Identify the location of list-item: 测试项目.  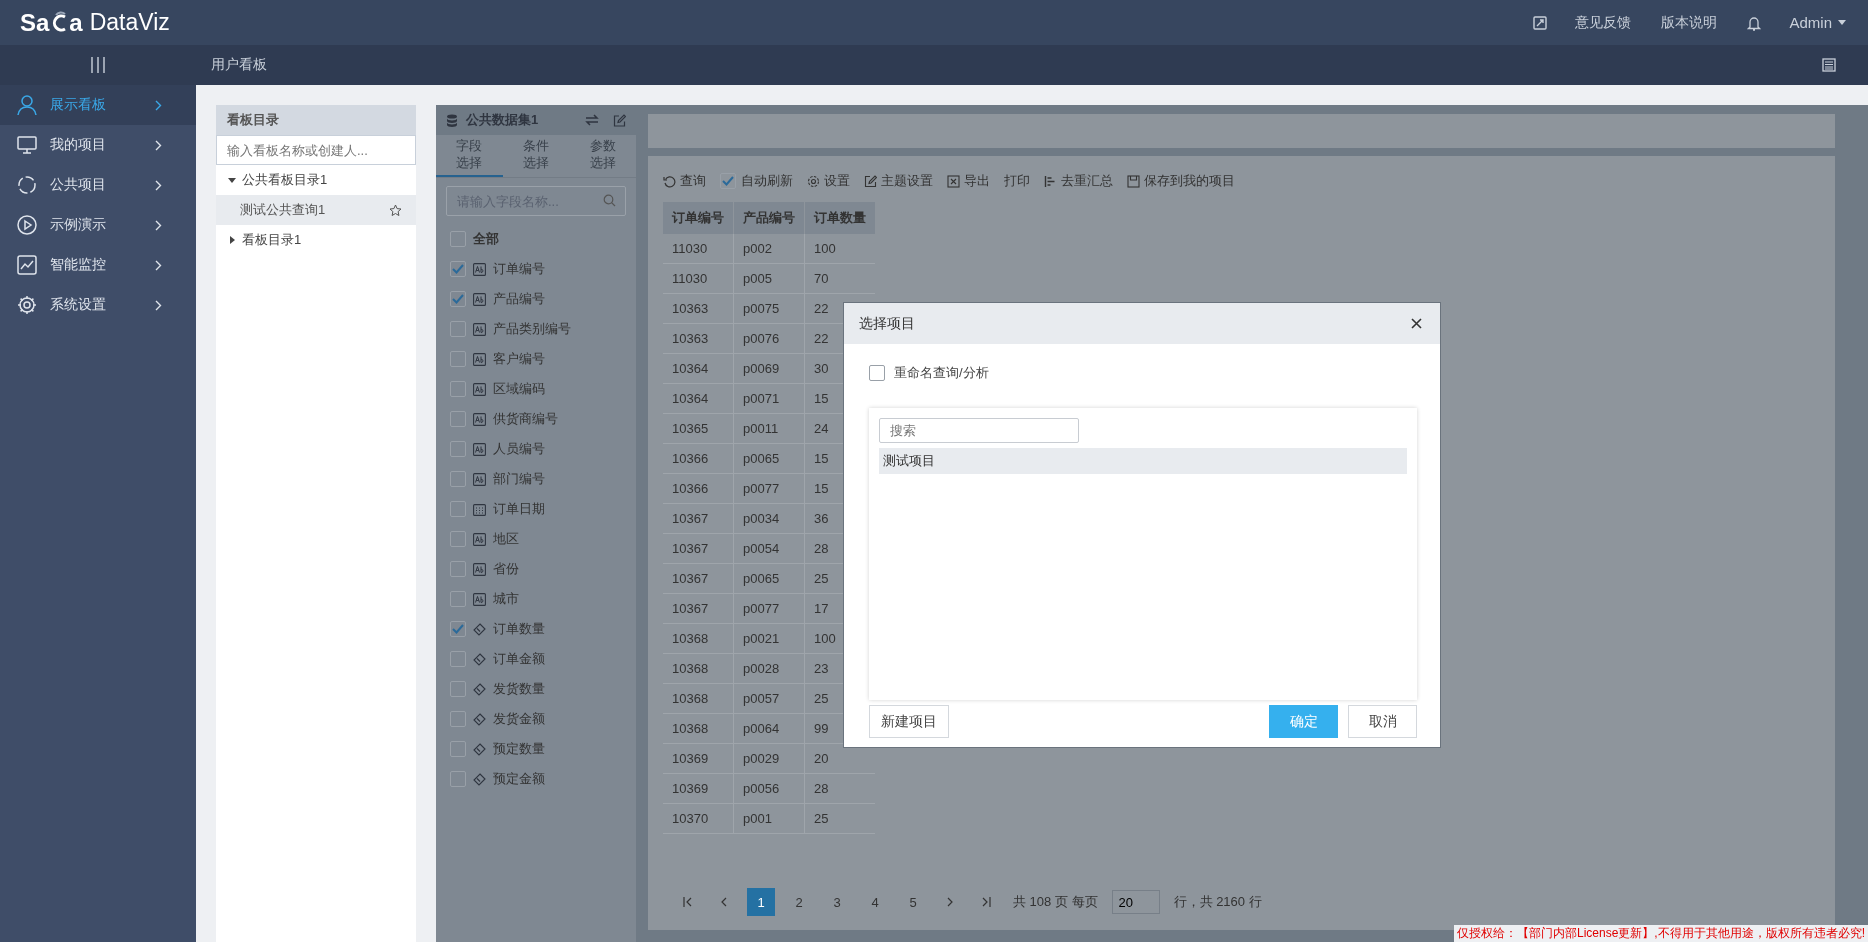
(1143, 461).